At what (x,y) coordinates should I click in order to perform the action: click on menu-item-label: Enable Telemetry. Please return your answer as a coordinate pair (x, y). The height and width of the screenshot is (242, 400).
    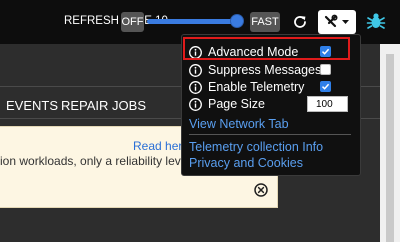
    Looking at the image, I should click on (256, 87).